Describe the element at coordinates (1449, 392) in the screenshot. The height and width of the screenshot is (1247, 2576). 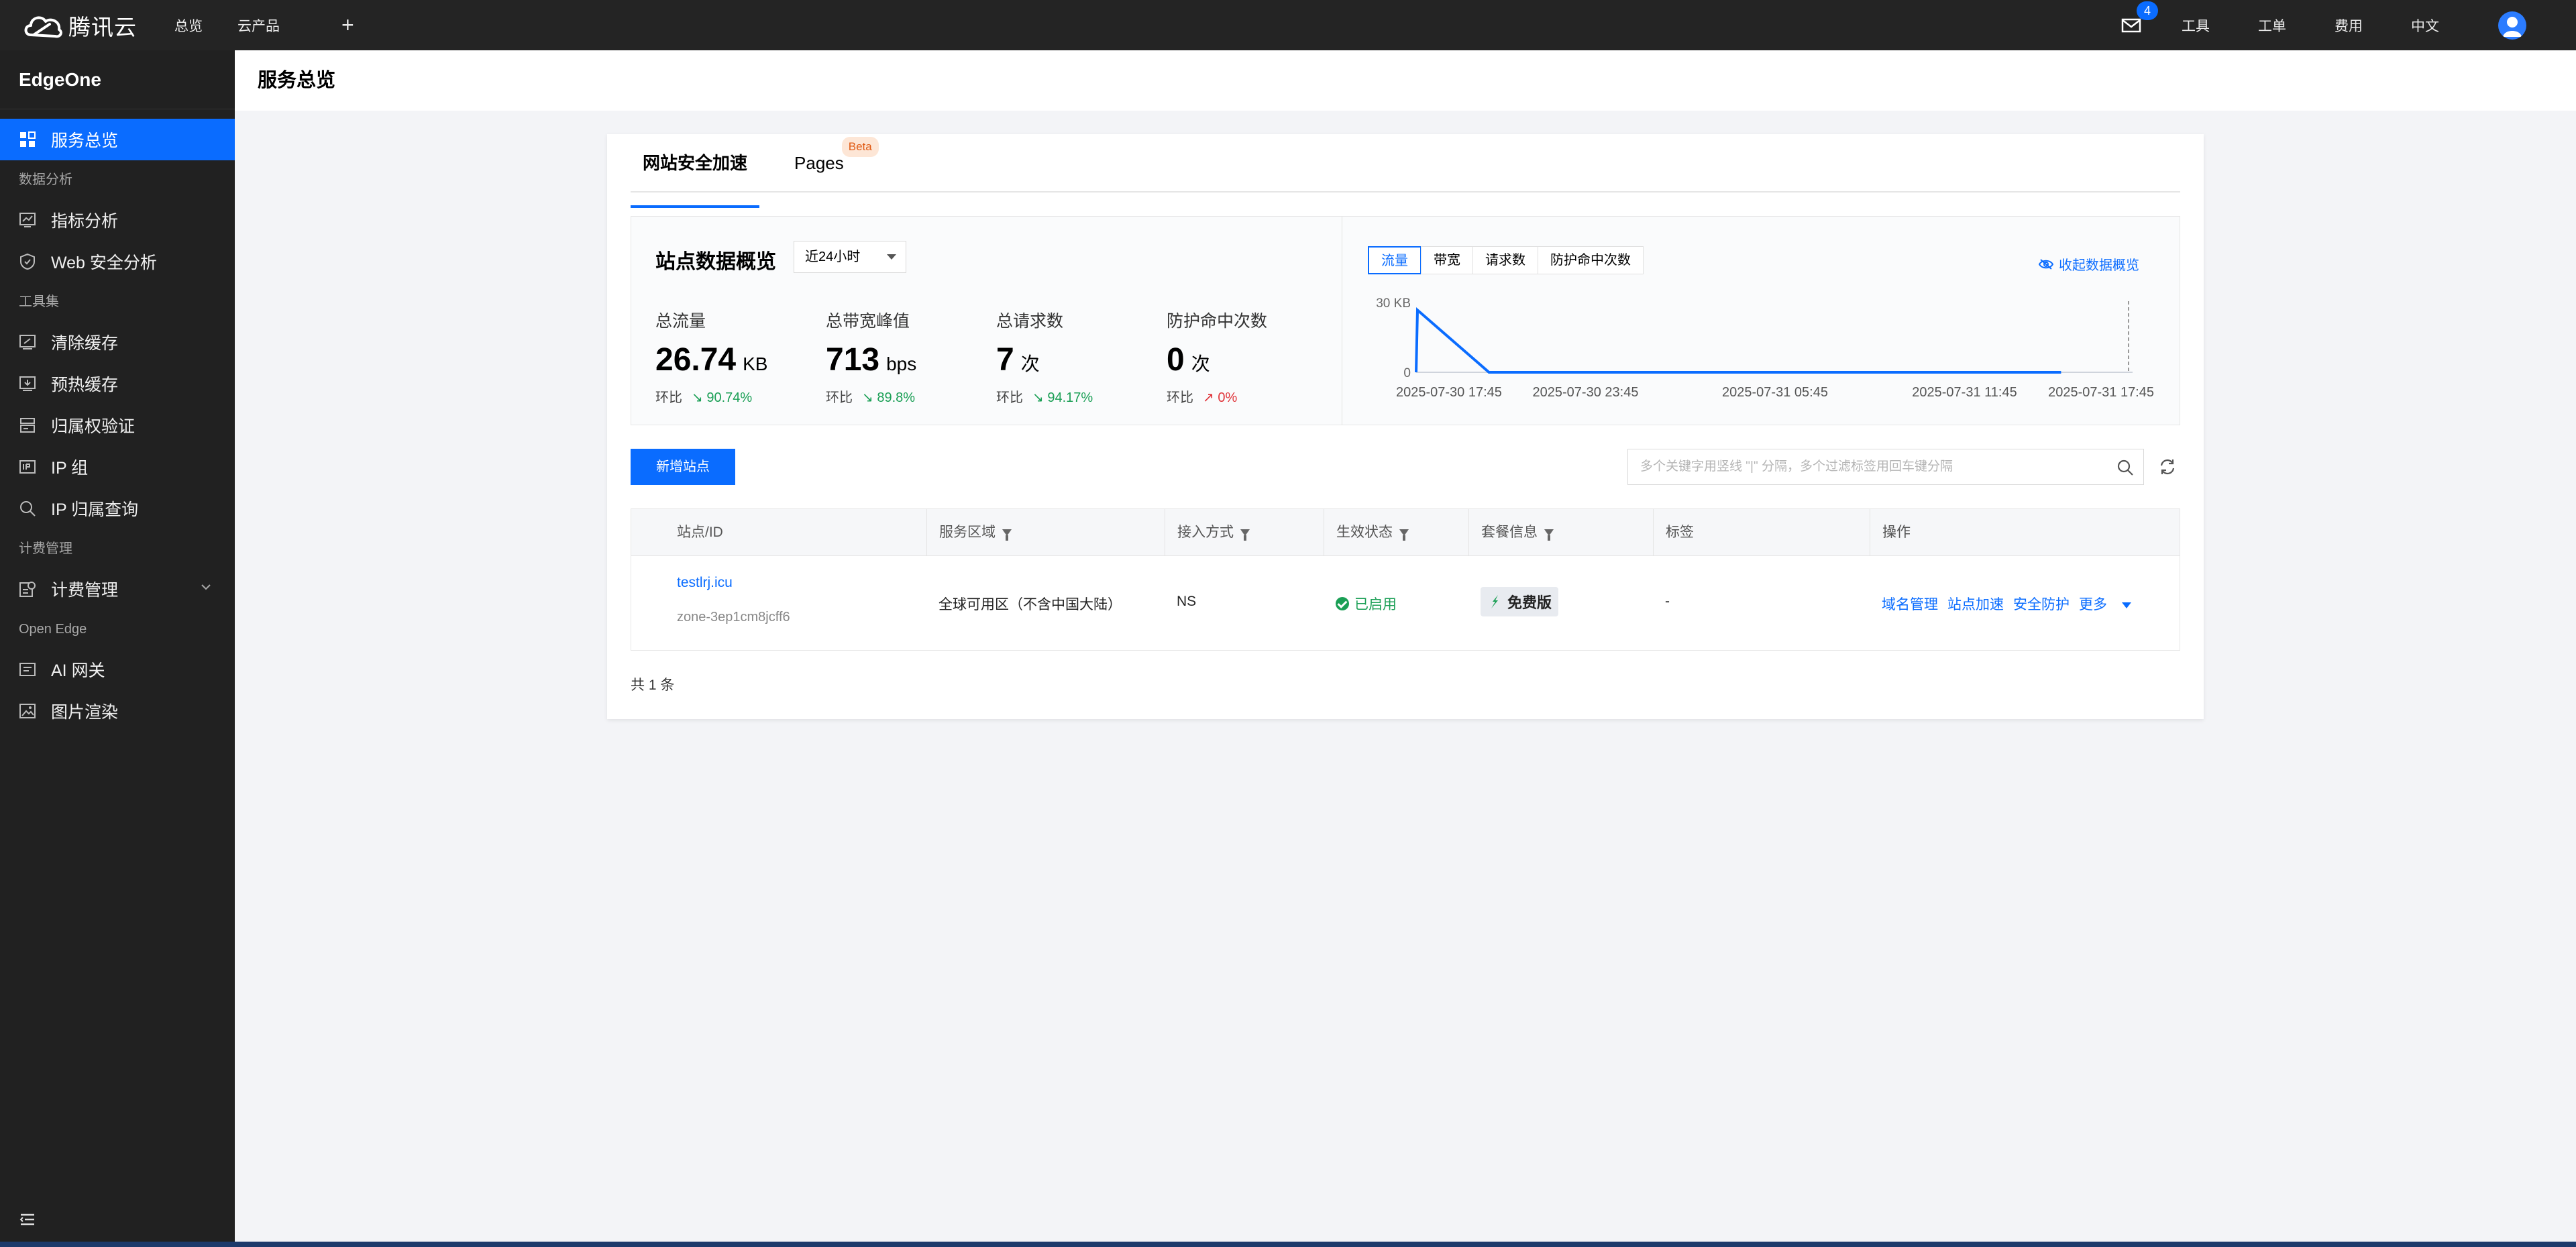
I see `x-tick-label: 2025-07-30 17:45` at that location.